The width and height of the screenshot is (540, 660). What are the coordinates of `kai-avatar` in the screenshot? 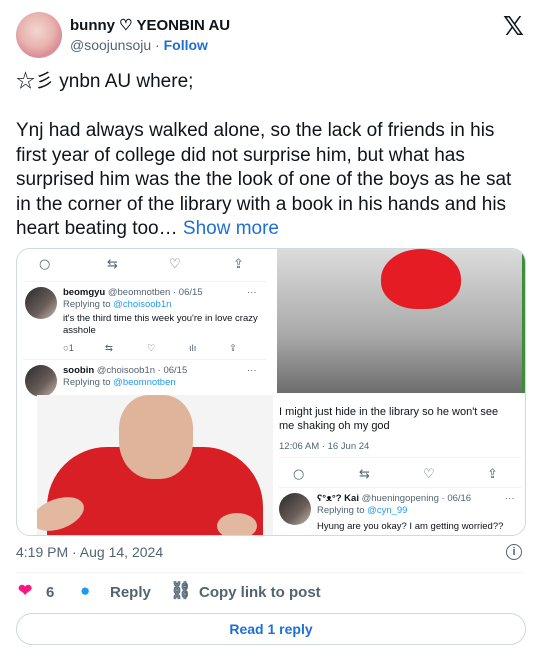 It's located at (295, 509).